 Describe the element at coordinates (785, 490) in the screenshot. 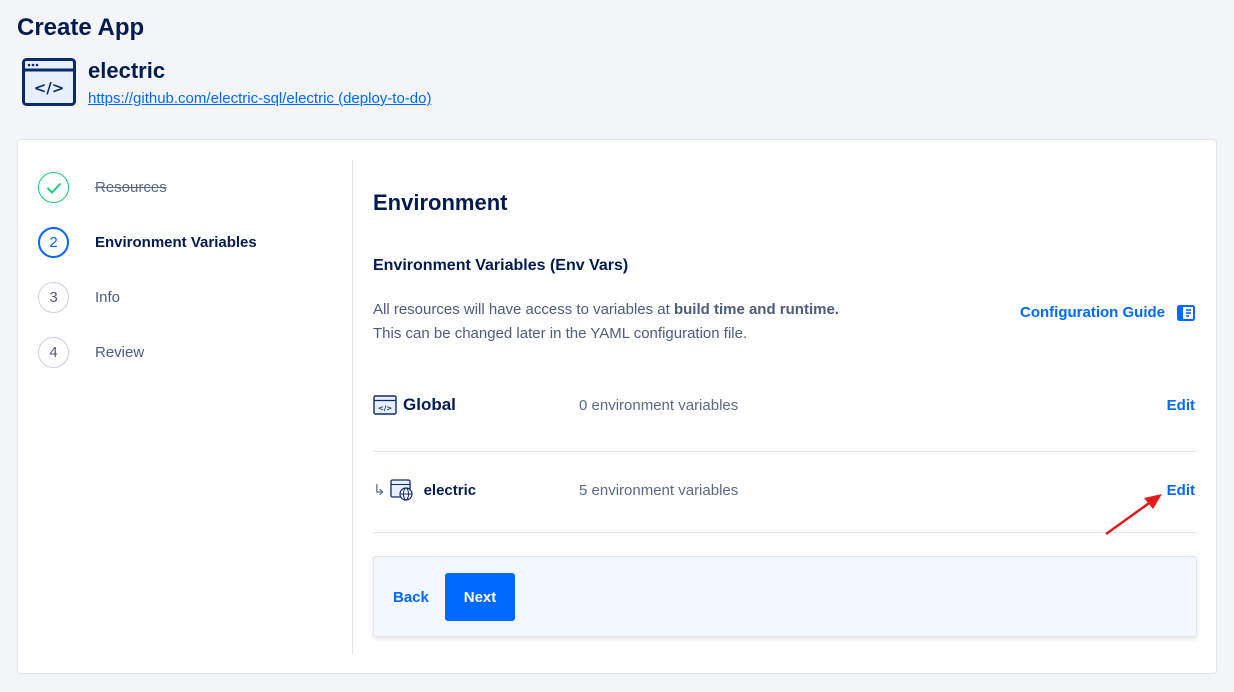

I see `env-row-electric: ↳ electric 5 environment variables Edit` at that location.